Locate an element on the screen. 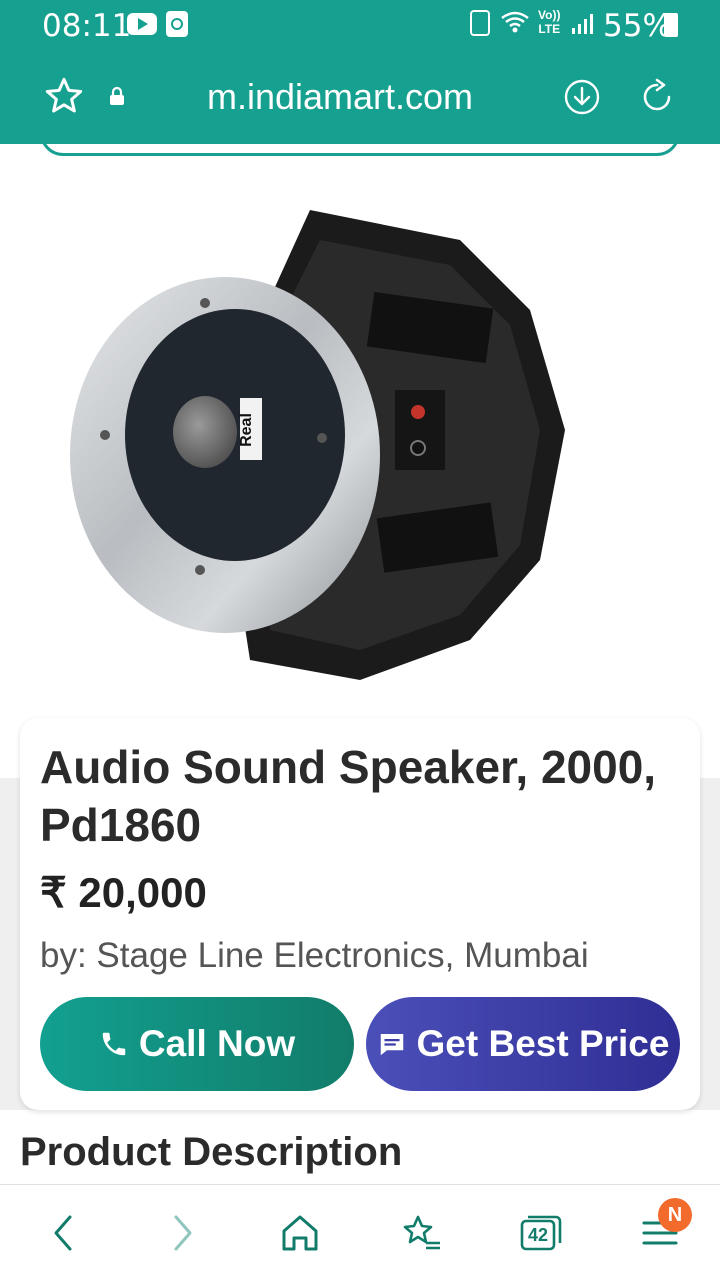  address-bar: m.indiamart.com is located at coordinates (360, 97).